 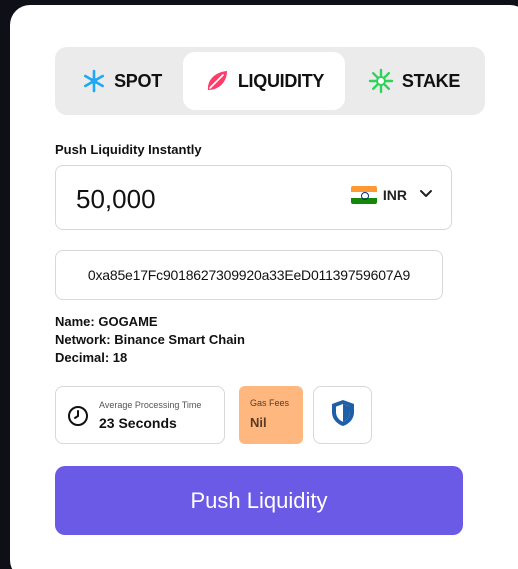 I want to click on security-shield-button, so click(x=342, y=415).